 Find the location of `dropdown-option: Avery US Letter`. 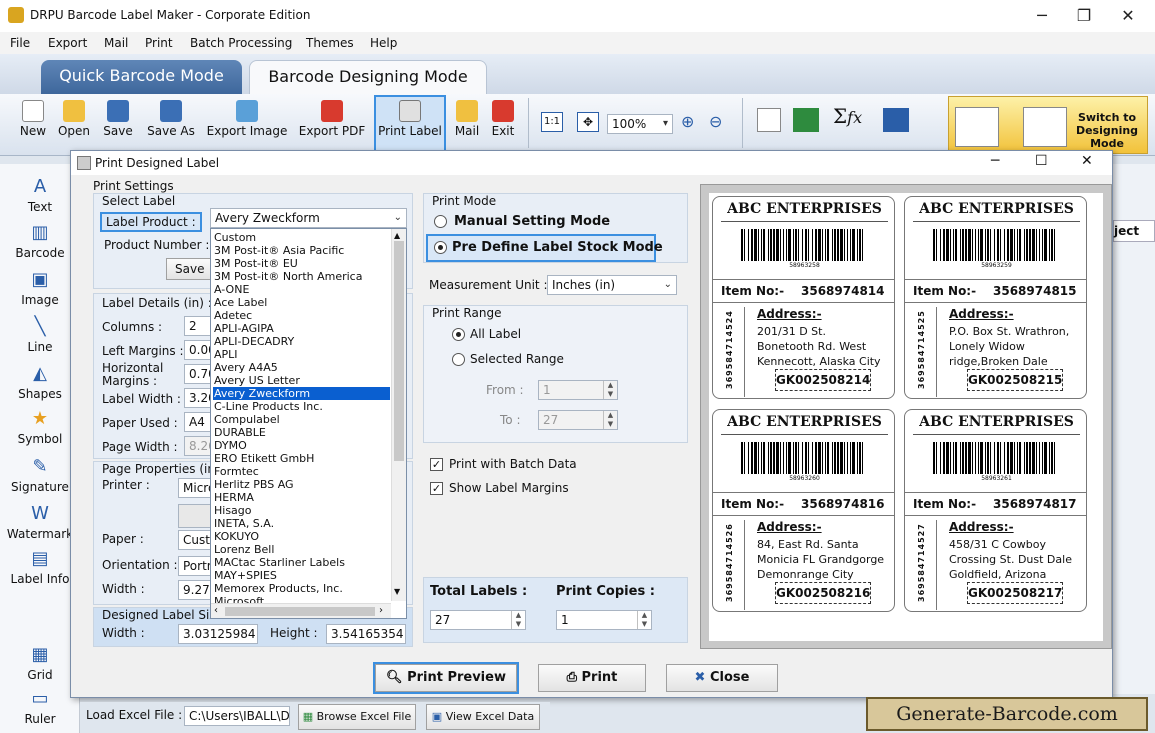

dropdown-option: Avery US Letter is located at coordinates (301, 380).